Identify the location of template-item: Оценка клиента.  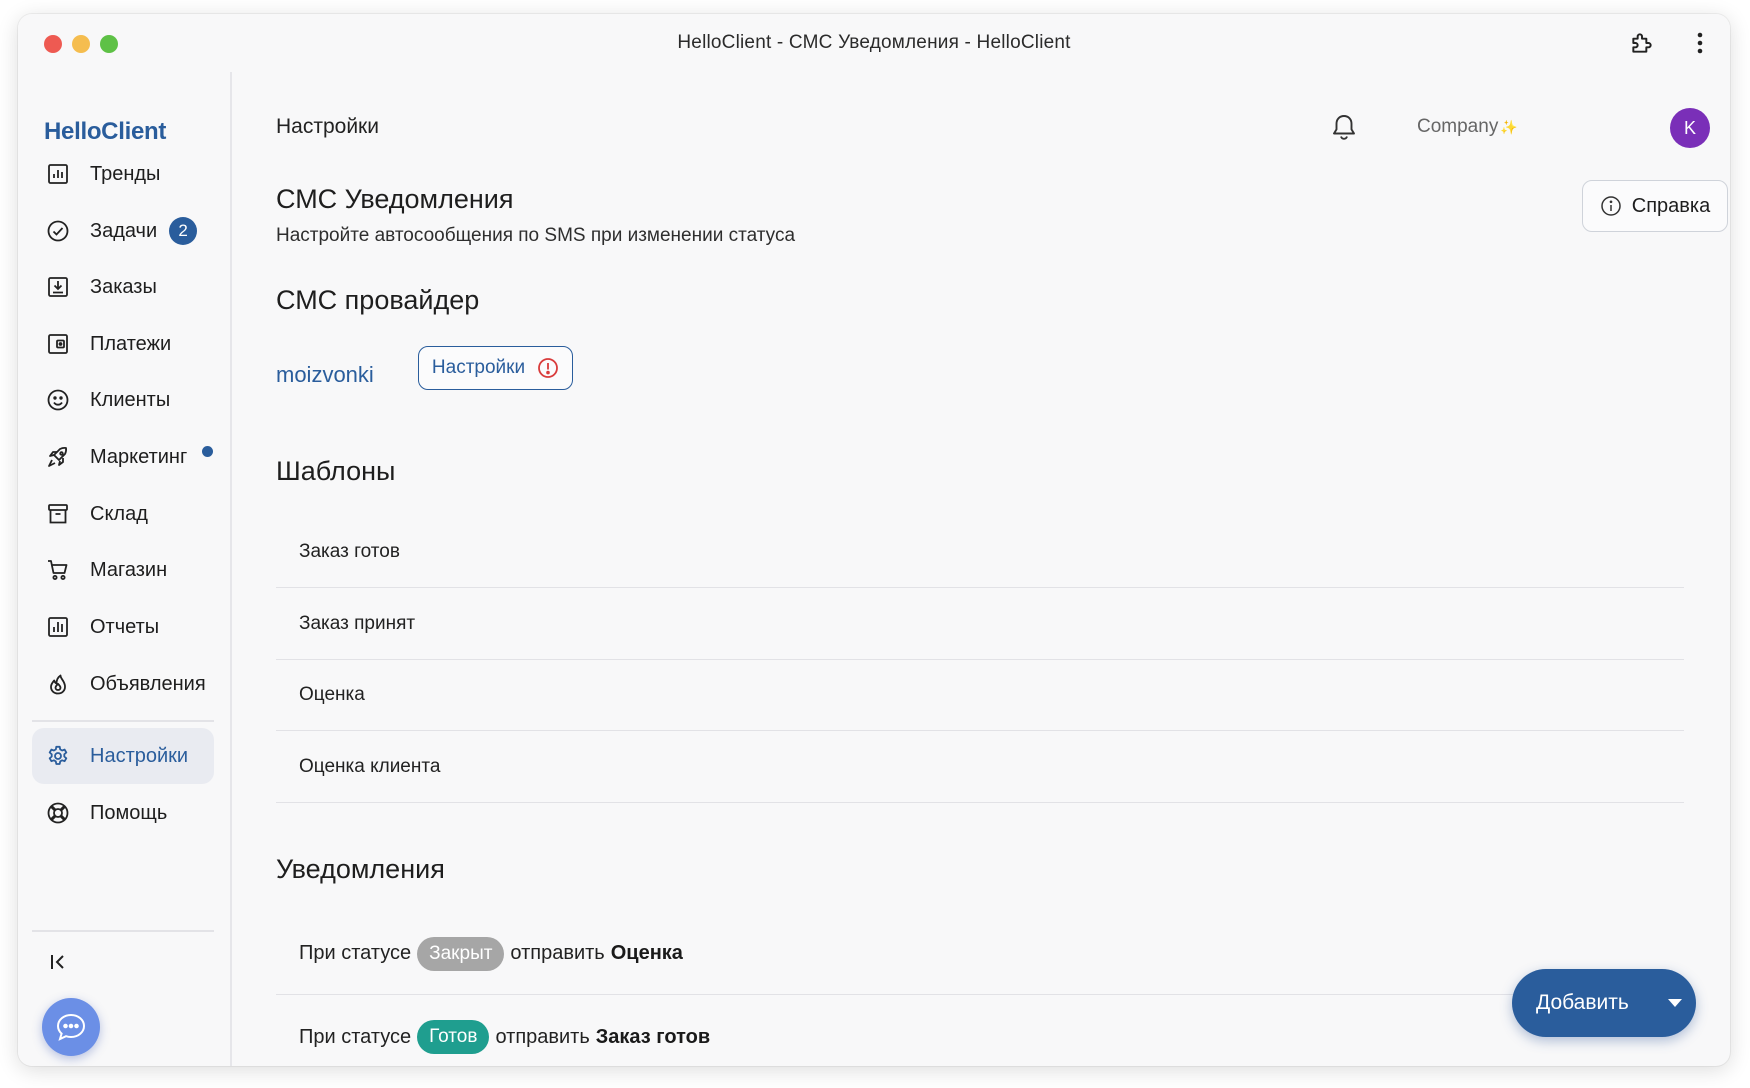
(980, 767).